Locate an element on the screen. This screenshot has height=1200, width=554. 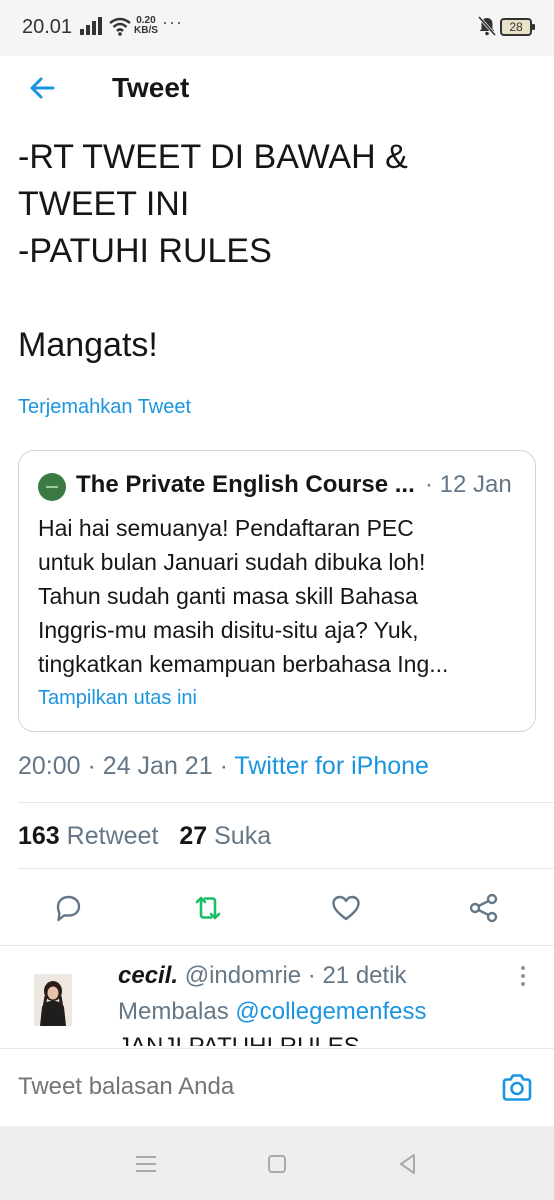
reply-author-handle: @indomrie is located at coordinates (243, 975).